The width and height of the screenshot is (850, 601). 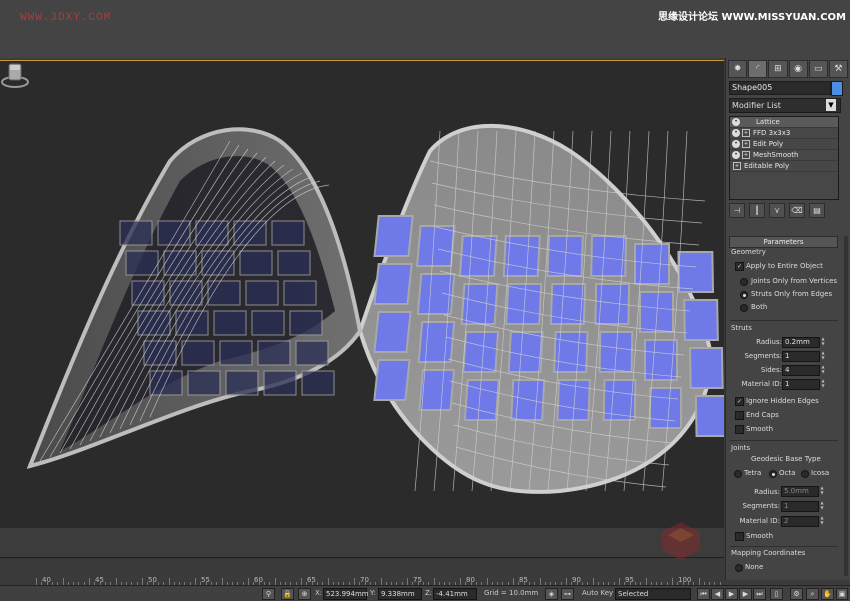 I want to click on chevron-down-icon: ▼, so click(x=831, y=105).